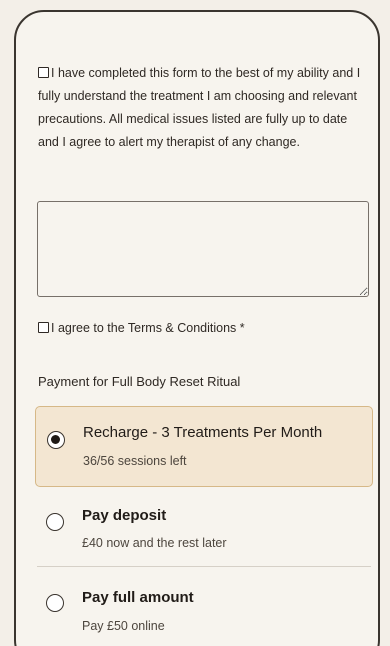 The width and height of the screenshot is (390, 646). I want to click on radio-selected-icon, so click(56, 440).